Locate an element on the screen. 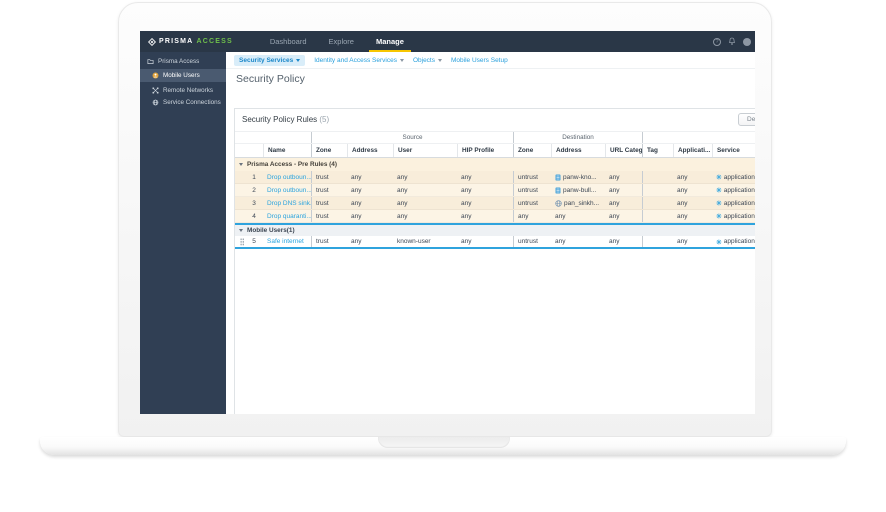  section-row-mobile-users: Mobile Users(1) is located at coordinates (495, 229).